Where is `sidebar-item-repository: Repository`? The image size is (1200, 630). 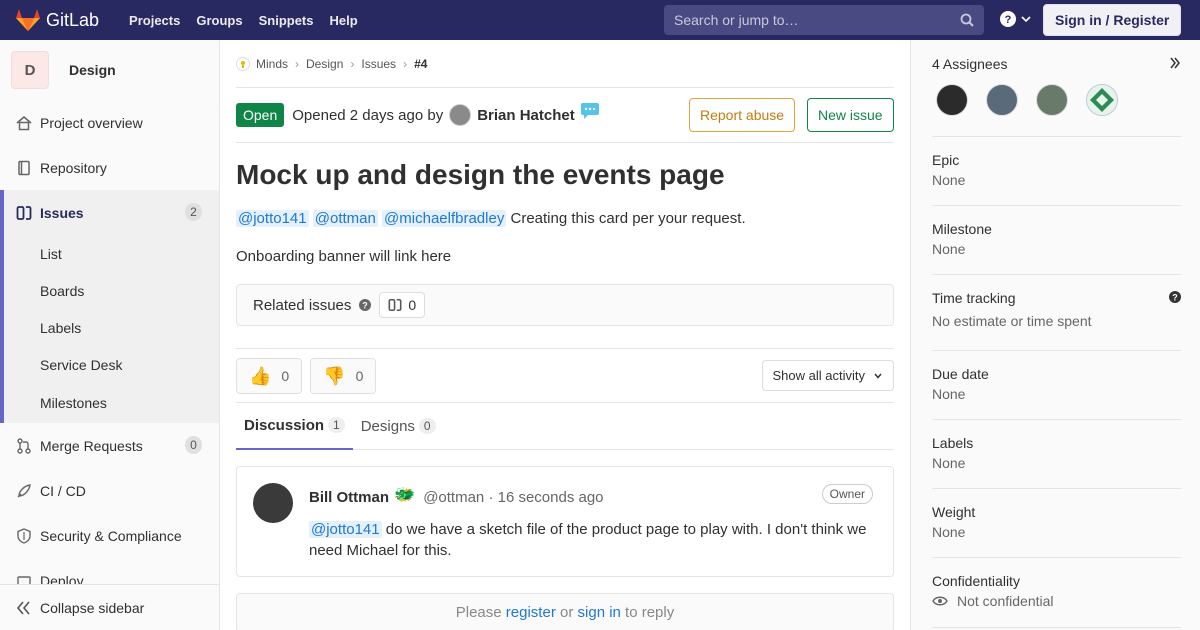
sidebar-item-repository: Repository is located at coordinates (109, 167).